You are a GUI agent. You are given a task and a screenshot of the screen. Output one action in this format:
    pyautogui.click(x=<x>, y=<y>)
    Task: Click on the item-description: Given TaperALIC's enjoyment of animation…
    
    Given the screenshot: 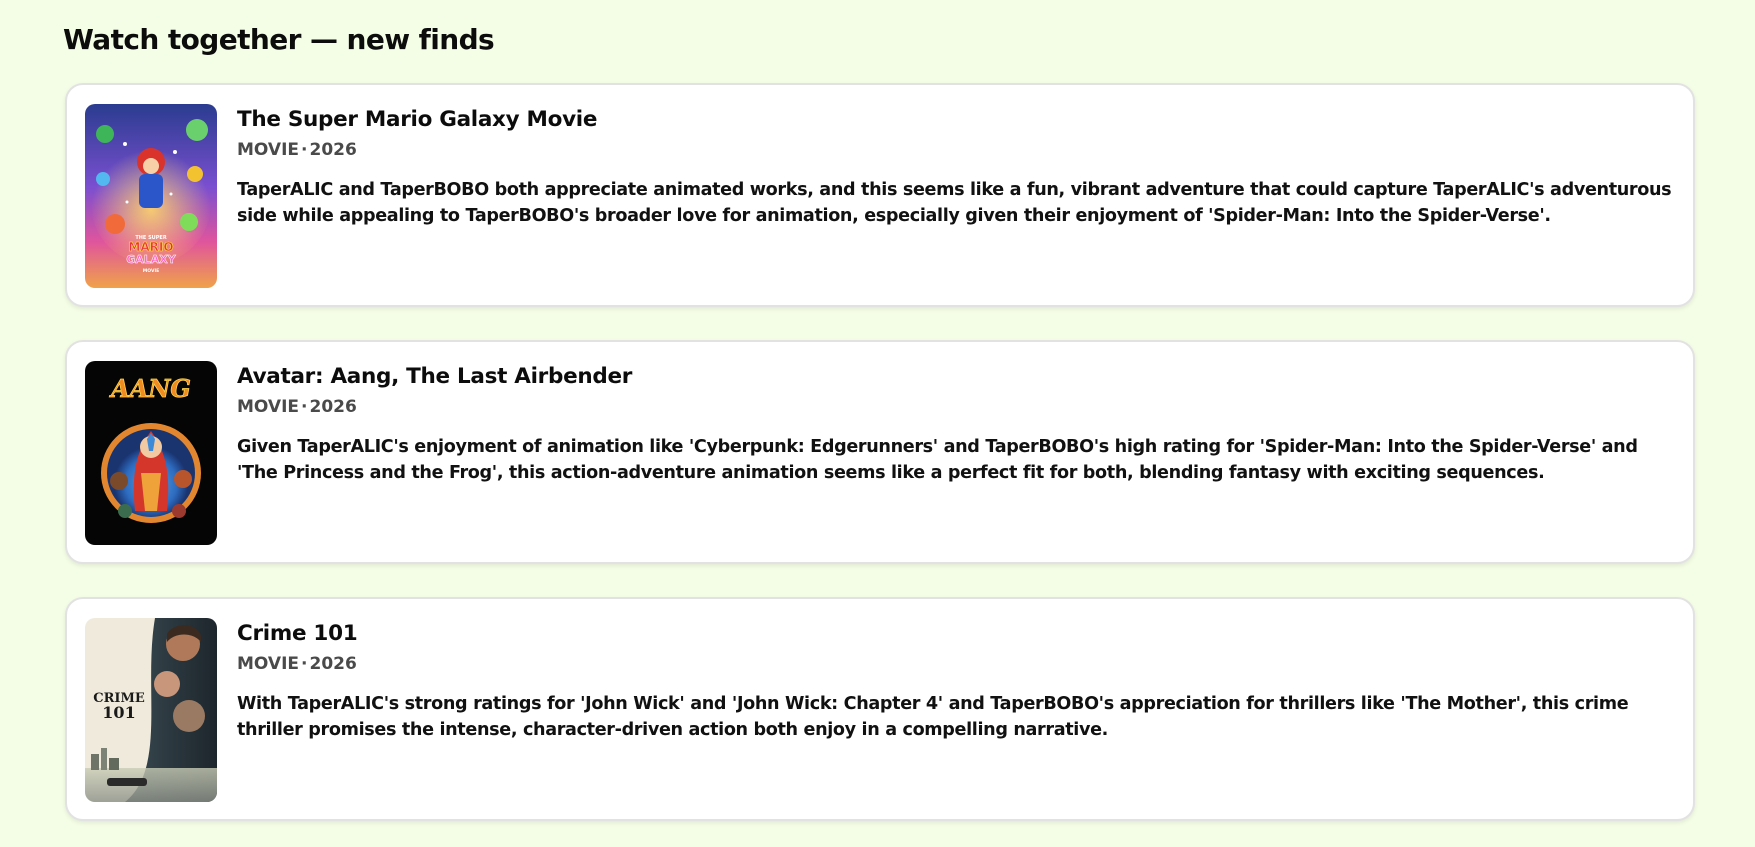 What is the action you would take?
    pyautogui.click(x=937, y=460)
    